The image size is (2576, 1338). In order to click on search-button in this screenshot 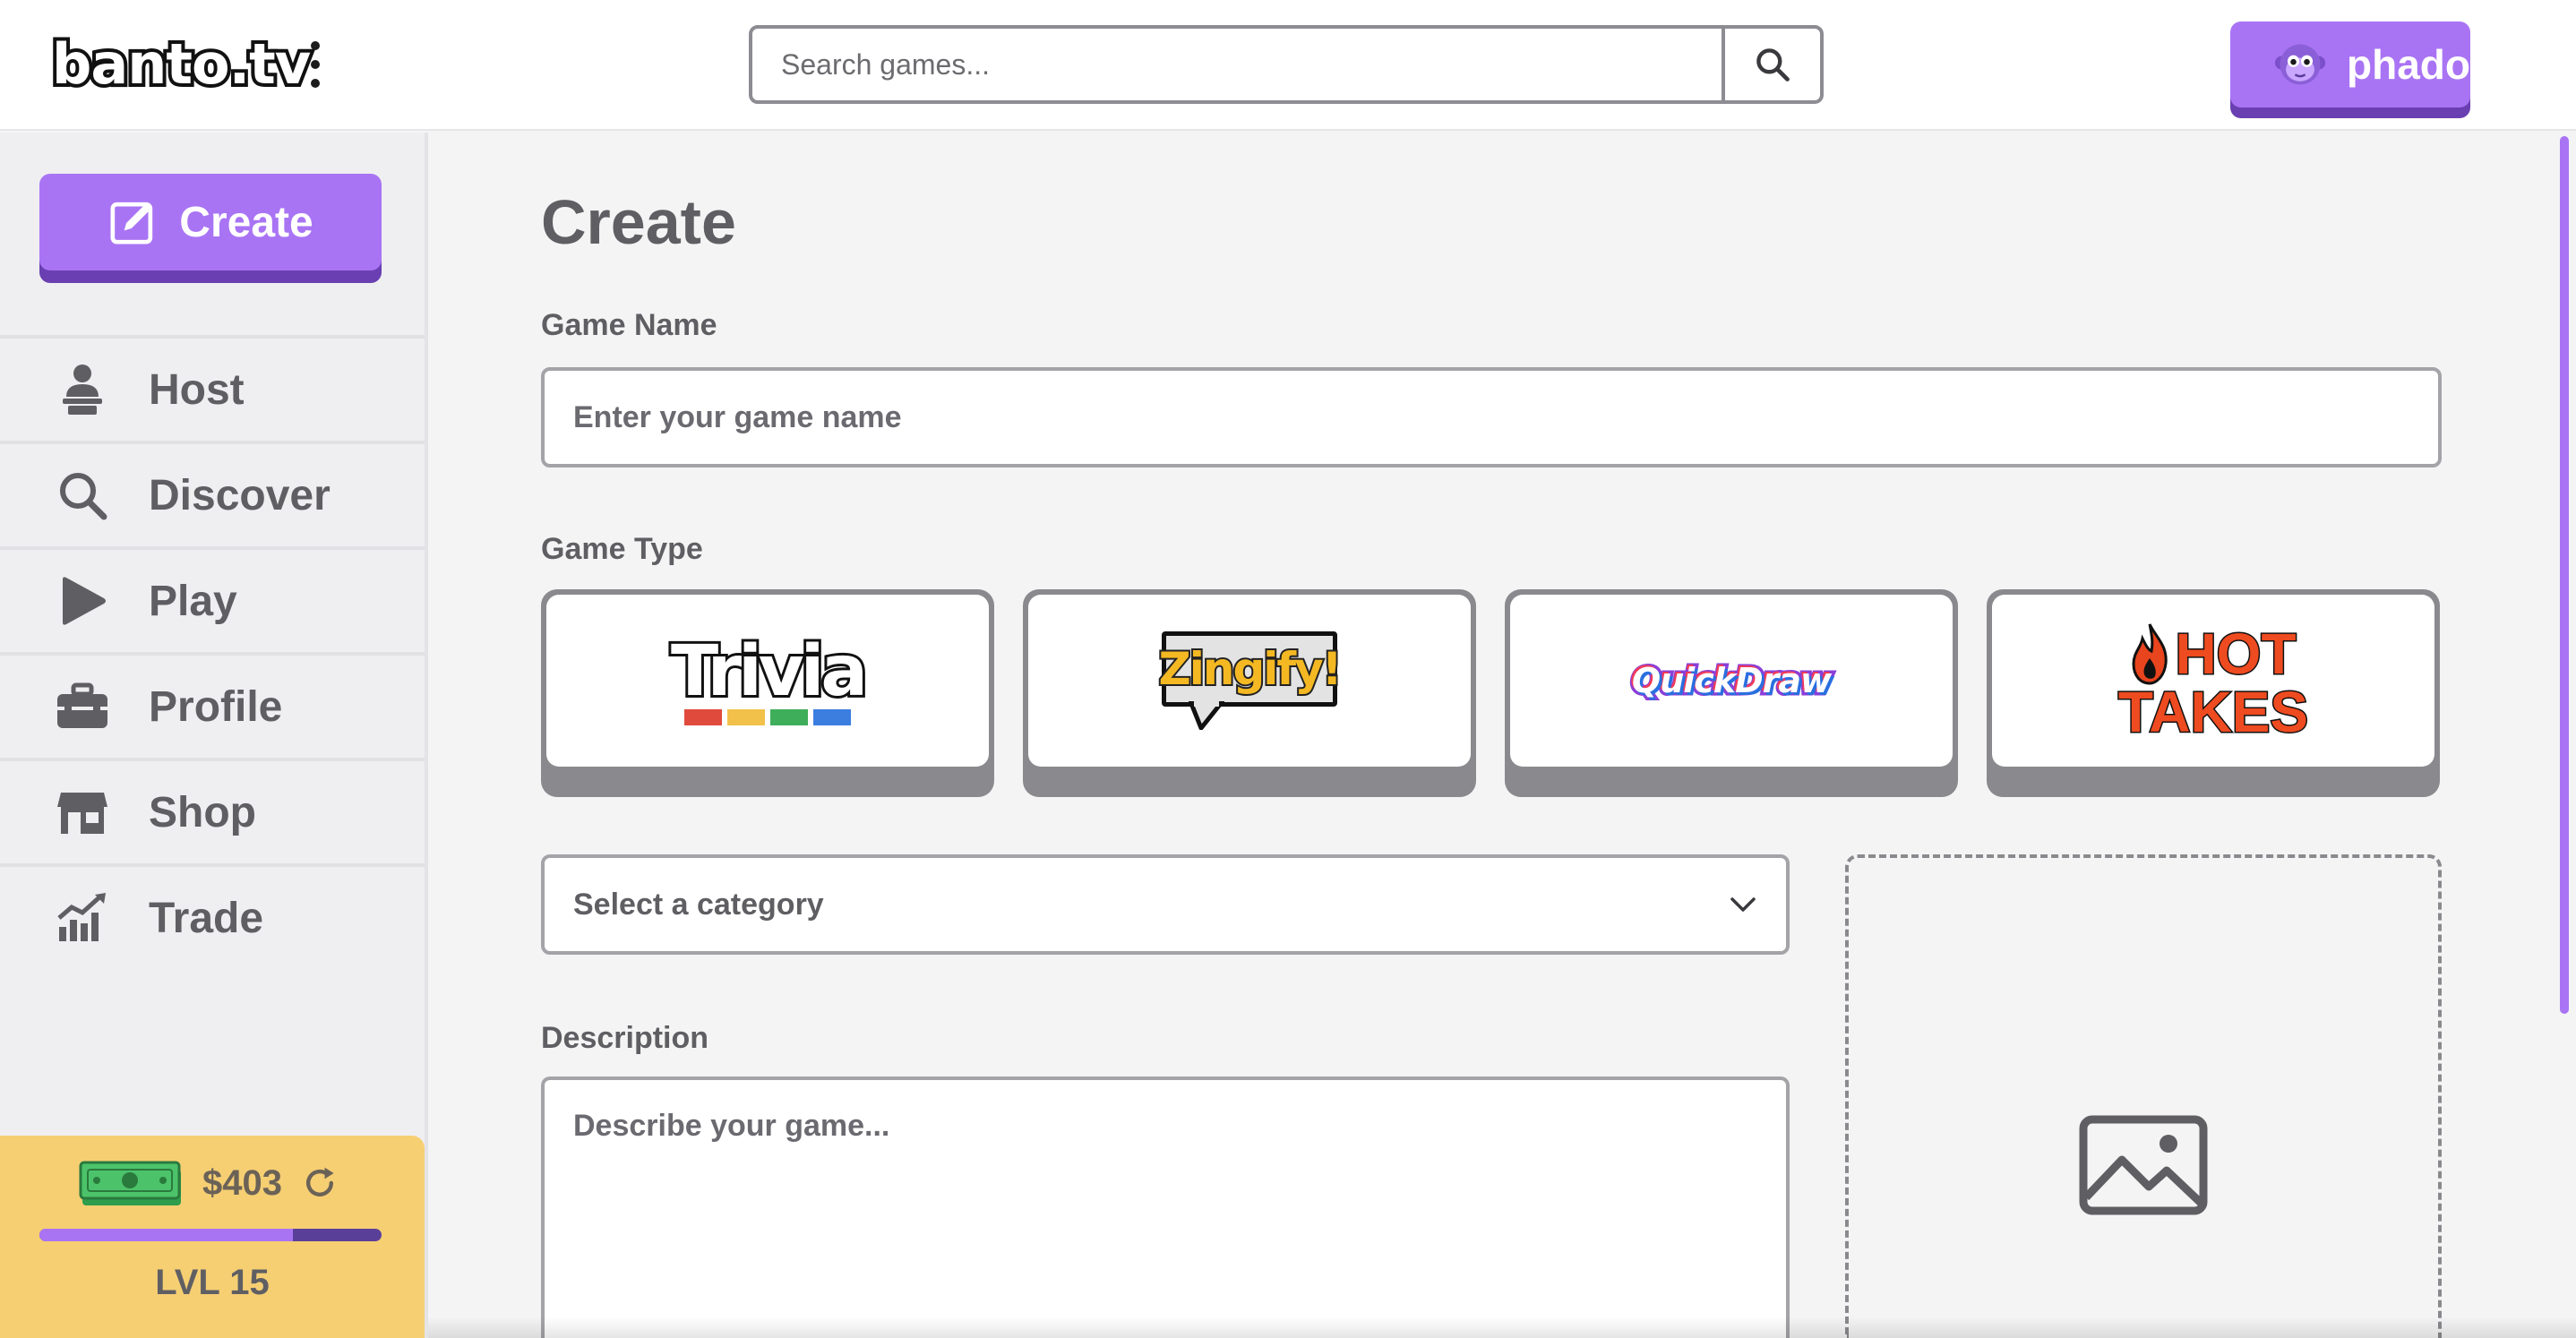, I will do `click(1771, 64)`.